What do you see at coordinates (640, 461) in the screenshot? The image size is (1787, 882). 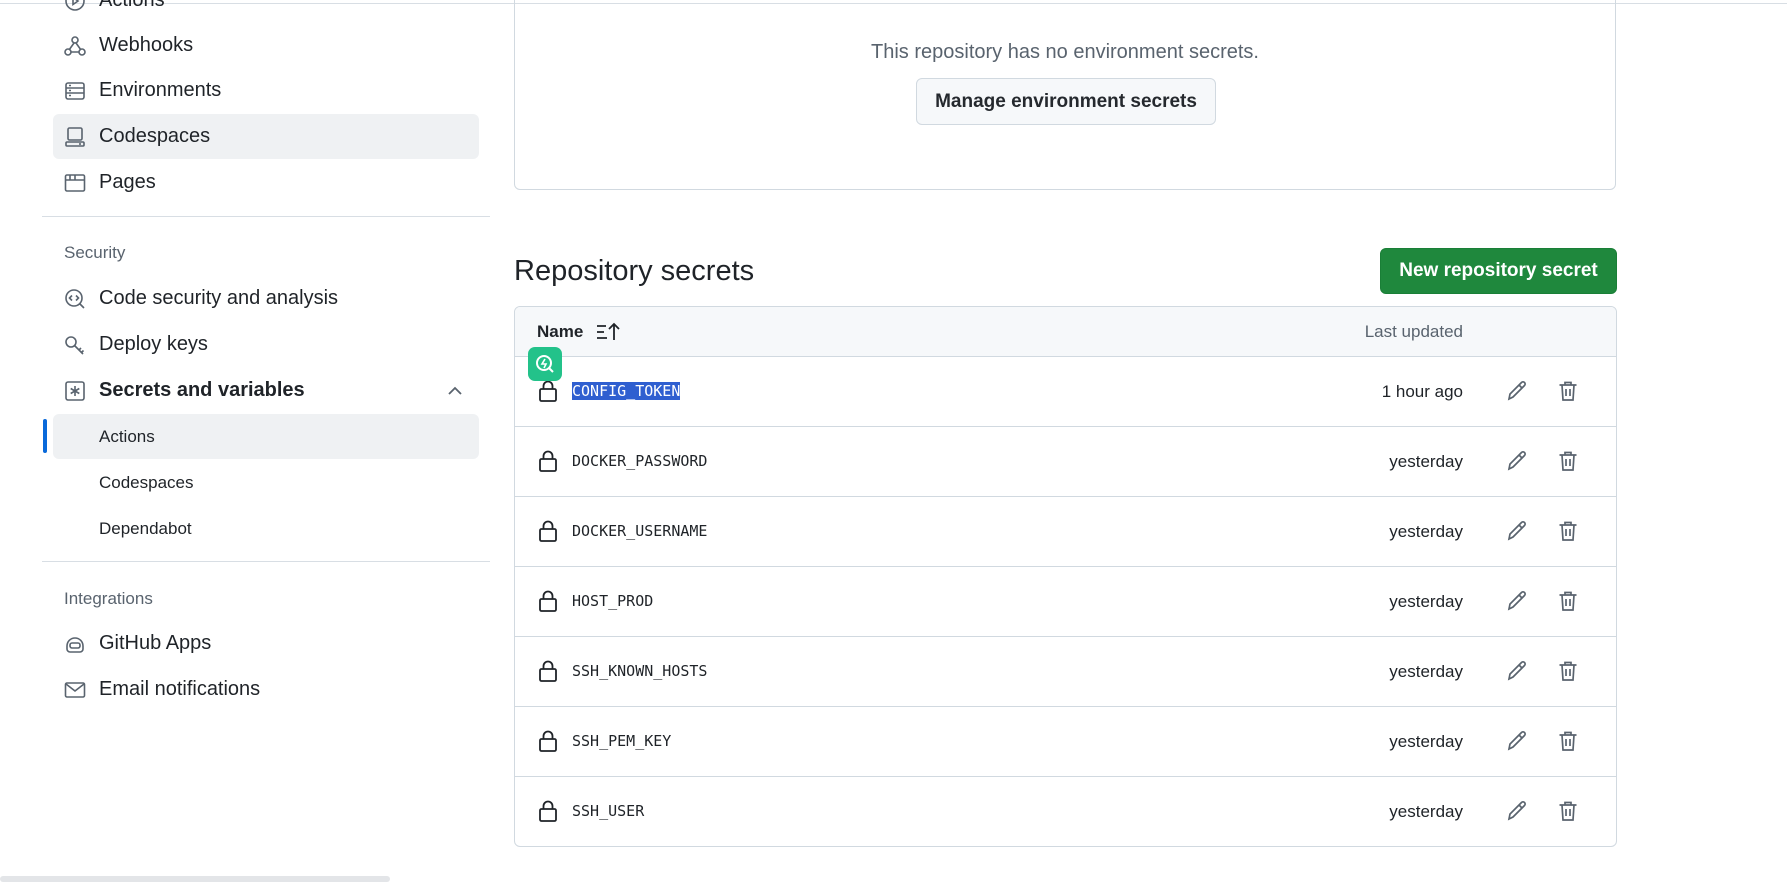 I see `secret-name: DOCKER_PASSWORD` at bounding box center [640, 461].